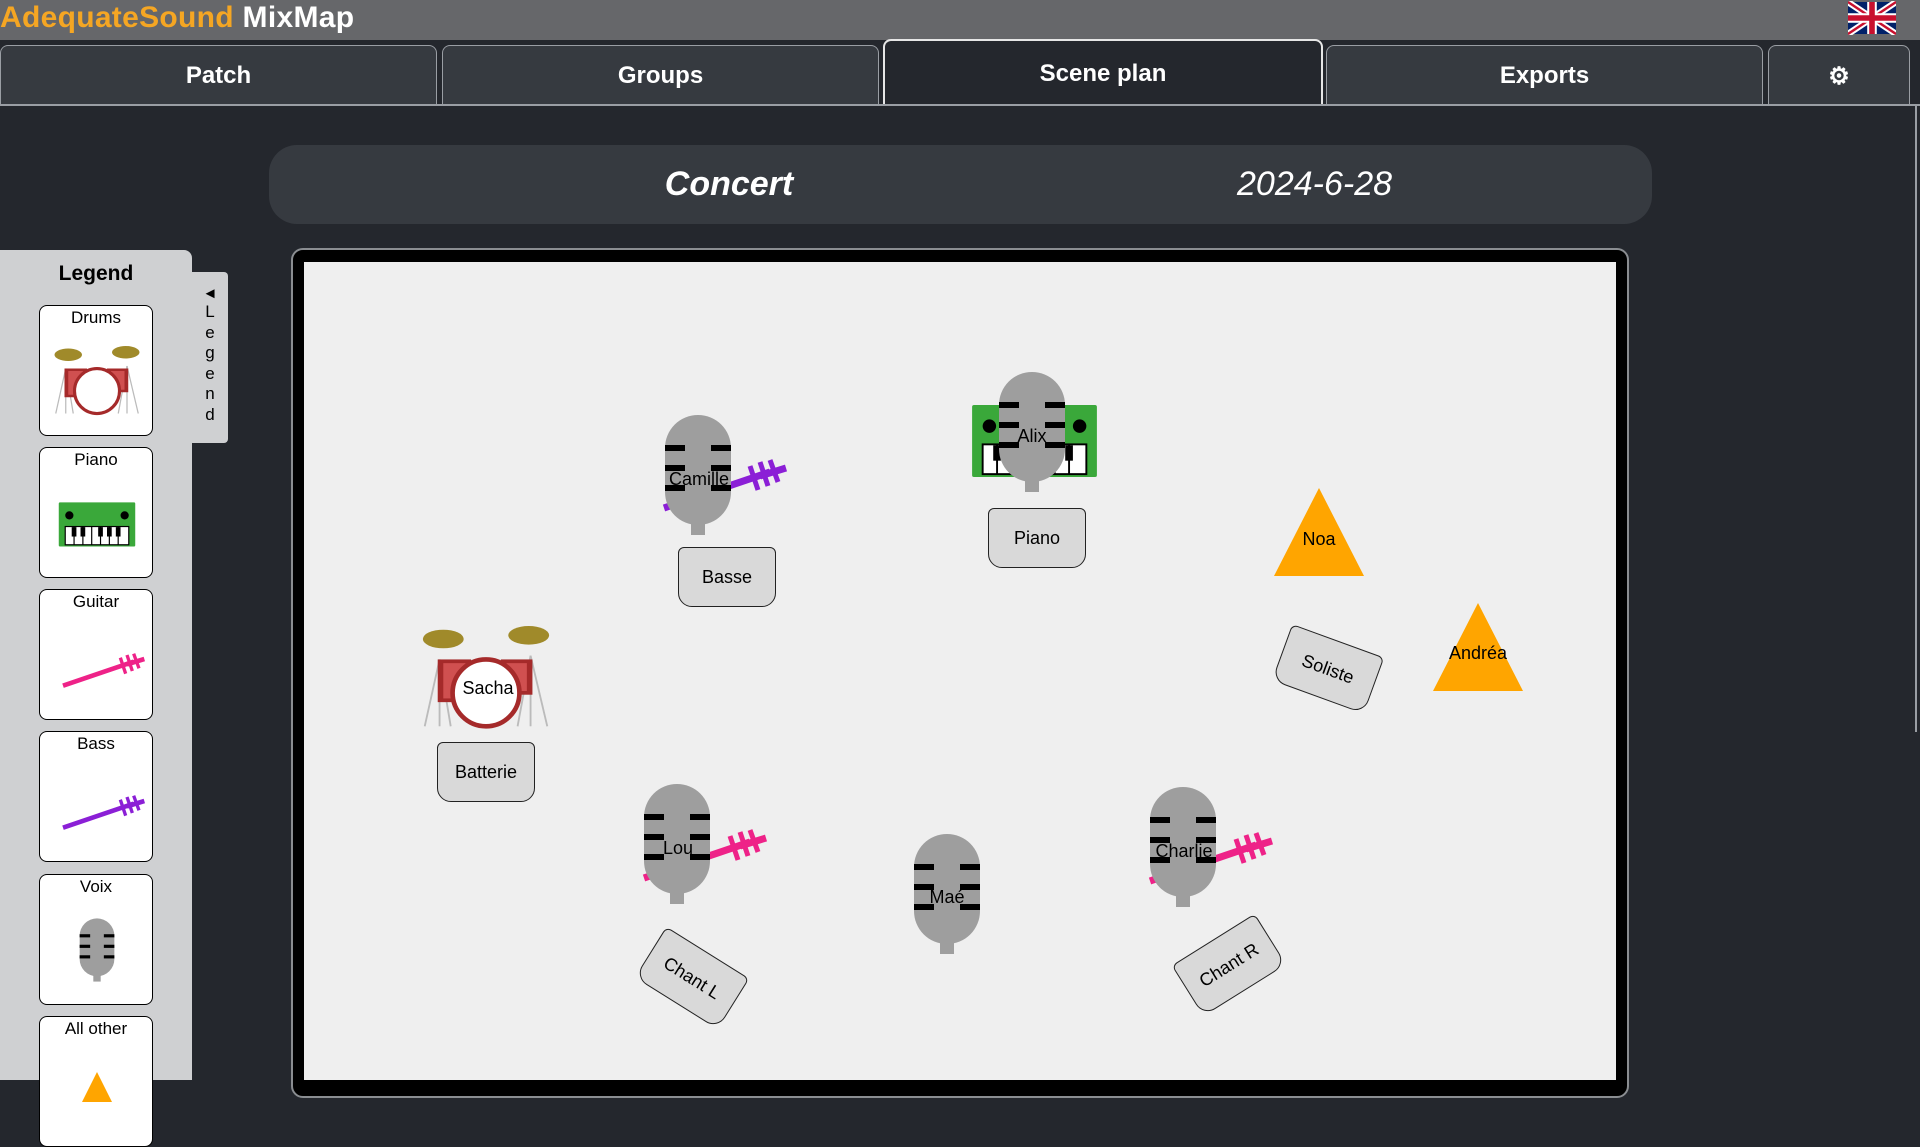 The height and width of the screenshot is (1147, 1920). I want to click on legend-item-bass: Bass, so click(96, 796).